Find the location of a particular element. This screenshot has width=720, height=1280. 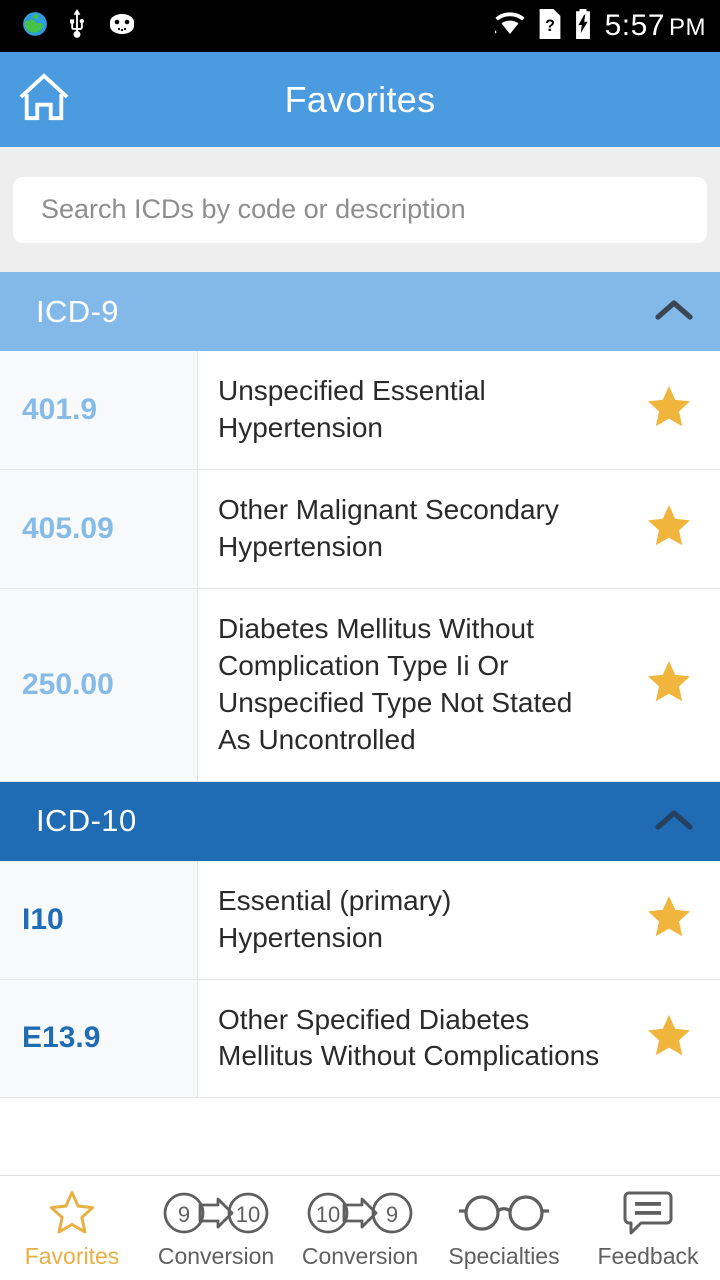

search-input is located at coordinates (360, 209).